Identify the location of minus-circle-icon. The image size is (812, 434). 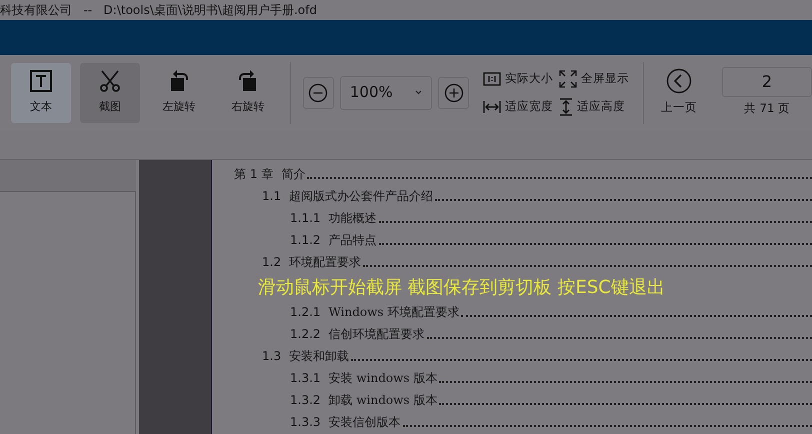
(318, 92).